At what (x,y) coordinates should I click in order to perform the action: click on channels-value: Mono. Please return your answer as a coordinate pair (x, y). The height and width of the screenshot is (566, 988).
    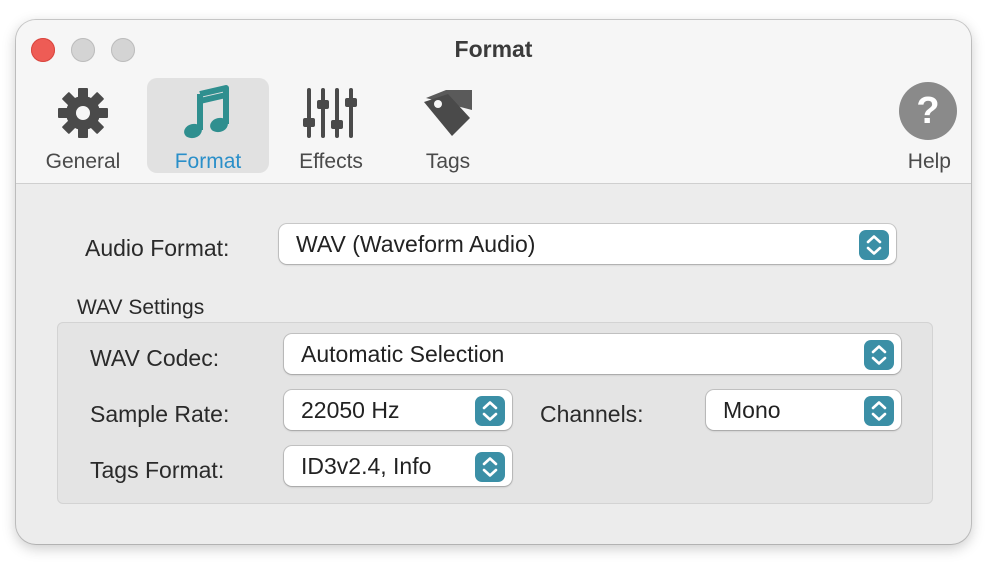
    Looking at the image, I should click on (752, 410).